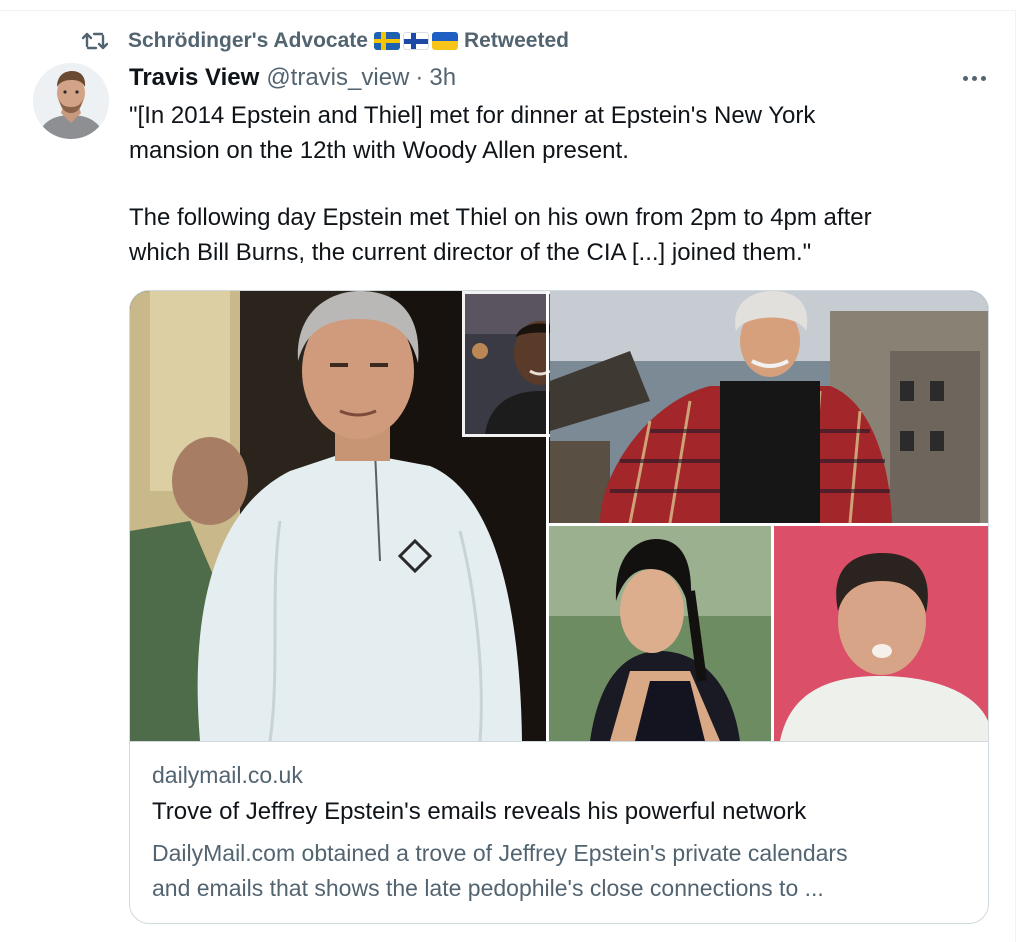 The width and height of the screenshot is (1024, 942). What do you see at coordinates (337, 78) in the screenshot?
I see `author-handle: @travis_view` at bounding box center [337, 78].